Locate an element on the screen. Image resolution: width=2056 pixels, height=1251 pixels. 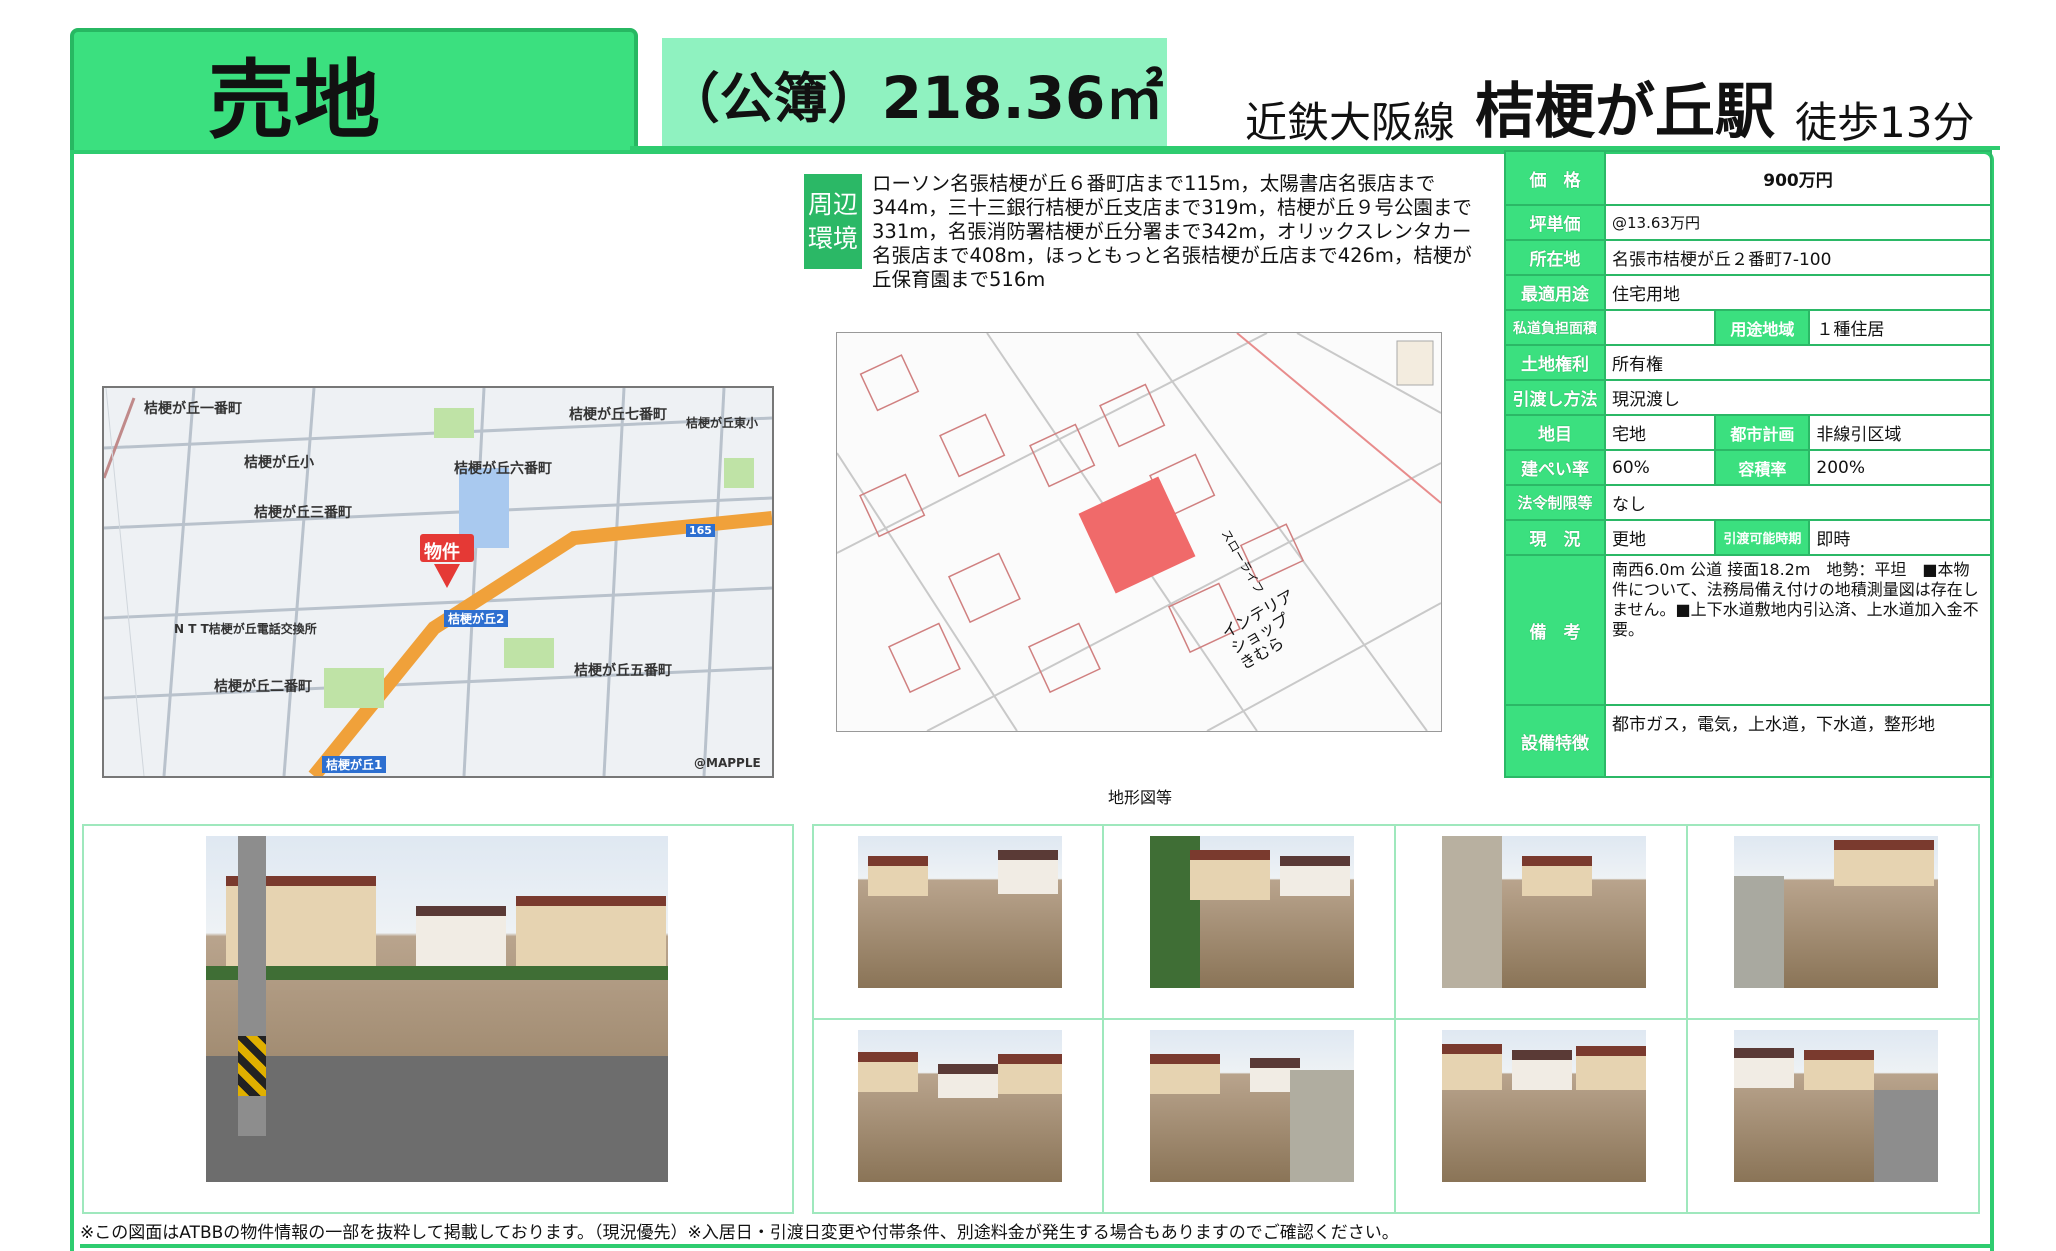
map-label-6: 桔梗が丘三番町 is located at coordinates (303, 513).